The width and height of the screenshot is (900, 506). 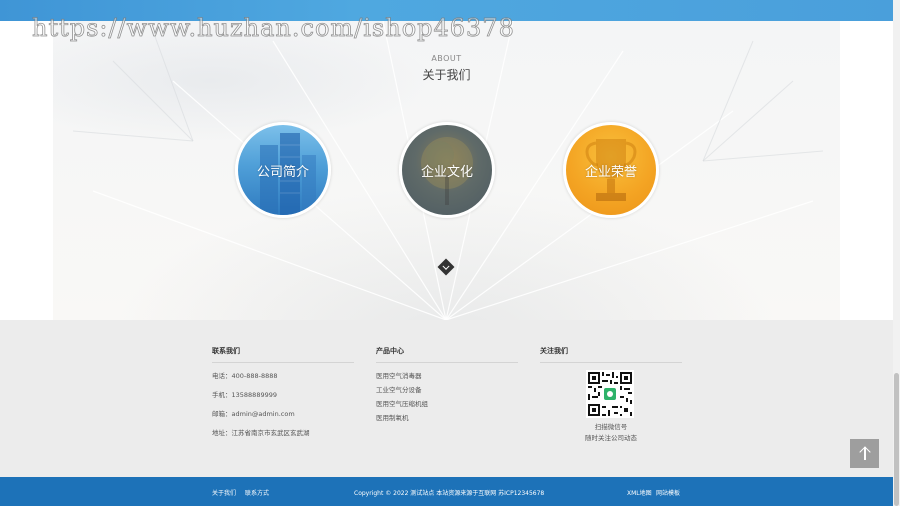 I want to click on footer-link-sitemap: XML地图, so click(x=639, y=492).